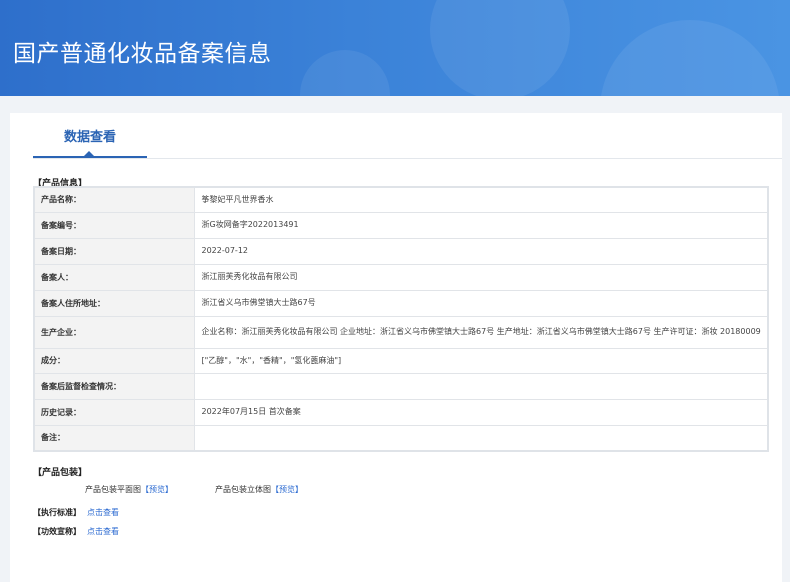  What do you see at coordinates (481, 277) in the screenshot?
I see `row-value: 浙江丽芙秀化妆品有限公司` at bounding box center [481, 277].